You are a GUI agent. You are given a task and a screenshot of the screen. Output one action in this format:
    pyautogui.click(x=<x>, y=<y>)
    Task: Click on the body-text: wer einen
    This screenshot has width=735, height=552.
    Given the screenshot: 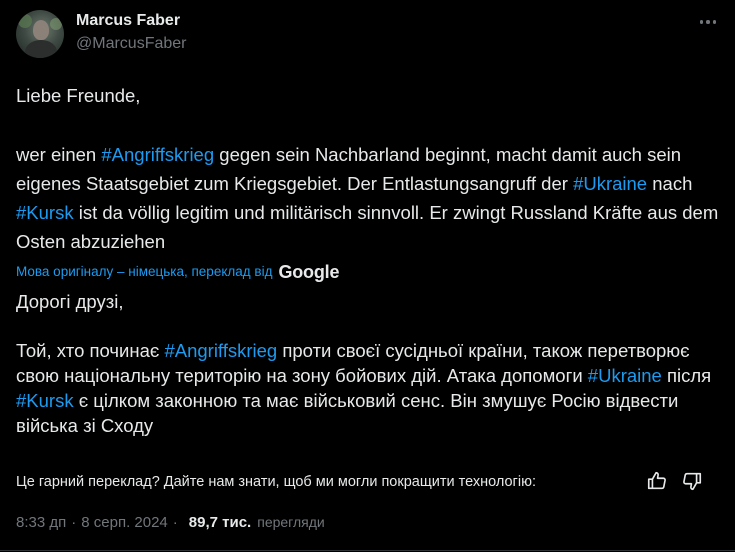 What is the action you would take?
    pyautogui.click(x=59, y=154)
    